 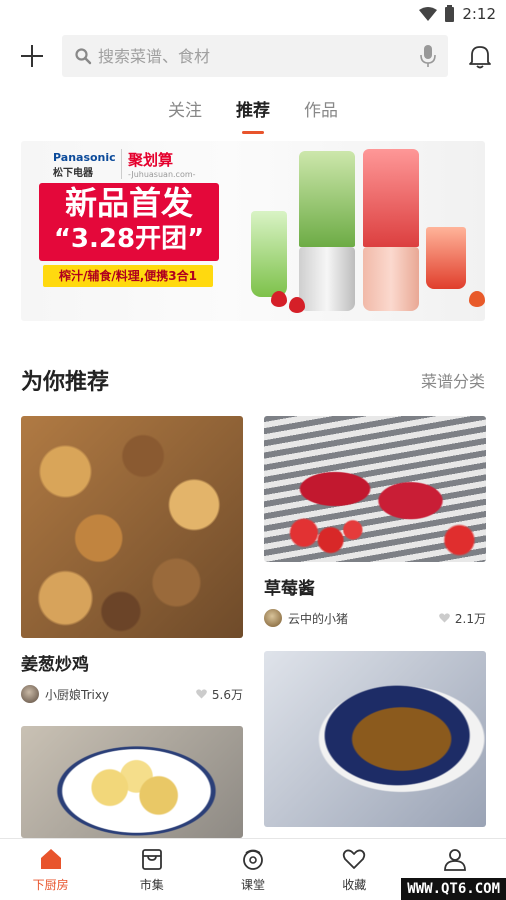 I want to click on search-bar, so click(x=255, y=56).